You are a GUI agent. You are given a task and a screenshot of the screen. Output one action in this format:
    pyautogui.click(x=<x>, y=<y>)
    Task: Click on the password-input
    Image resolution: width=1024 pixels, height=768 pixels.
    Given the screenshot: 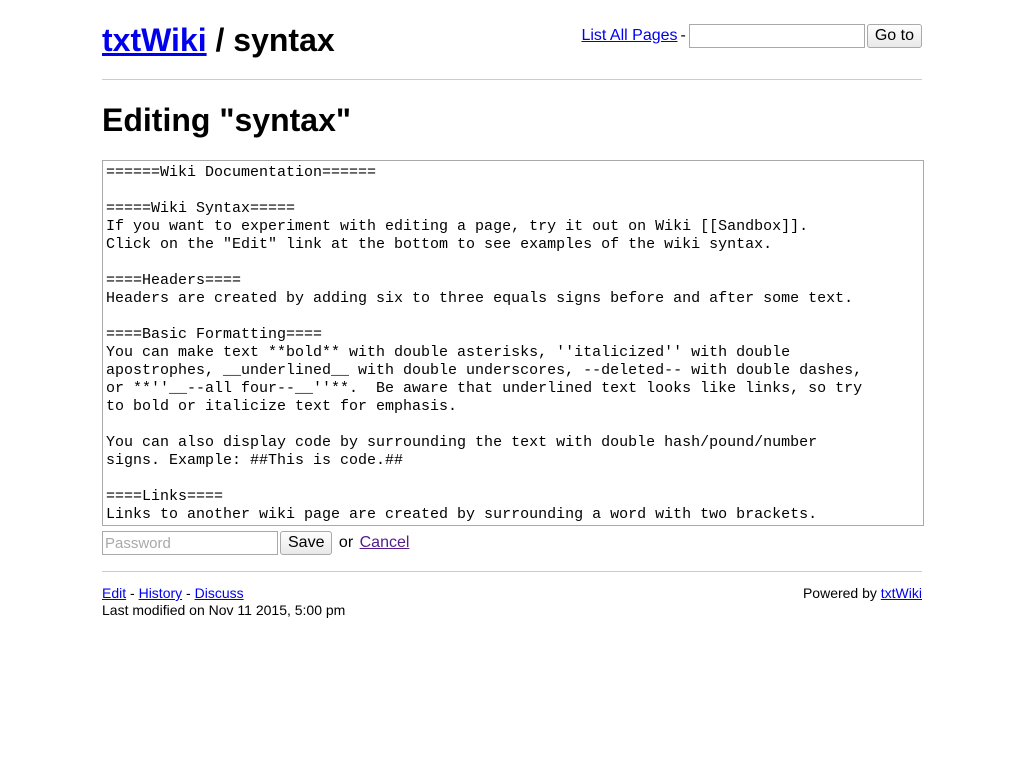 What is the action you would take?
    pyautogui.click(x=190, y=543)
    